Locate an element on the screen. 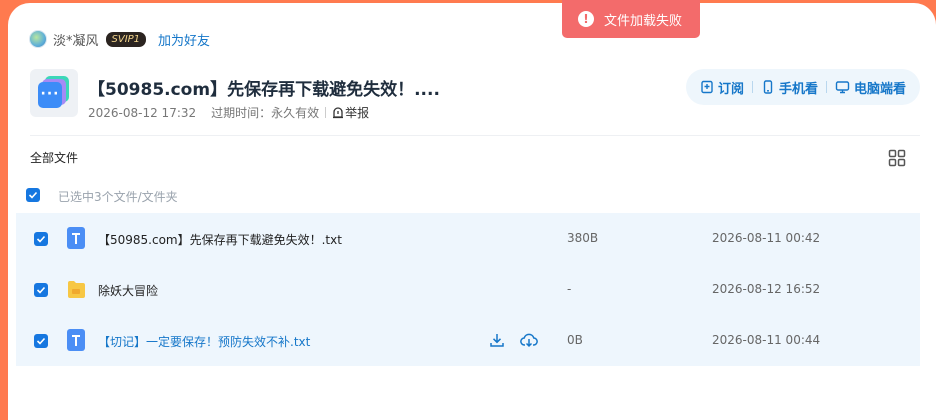  file-date: 2026-08-12 16:52 is located at coordinates (766, 289).